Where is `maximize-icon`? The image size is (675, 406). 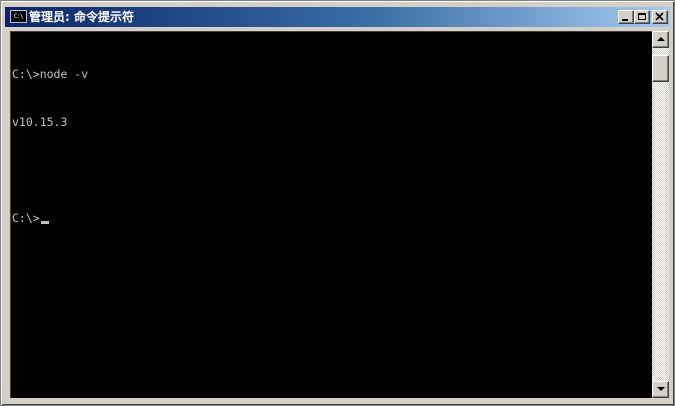 maximize-icon is located at coordinates (642, 16).